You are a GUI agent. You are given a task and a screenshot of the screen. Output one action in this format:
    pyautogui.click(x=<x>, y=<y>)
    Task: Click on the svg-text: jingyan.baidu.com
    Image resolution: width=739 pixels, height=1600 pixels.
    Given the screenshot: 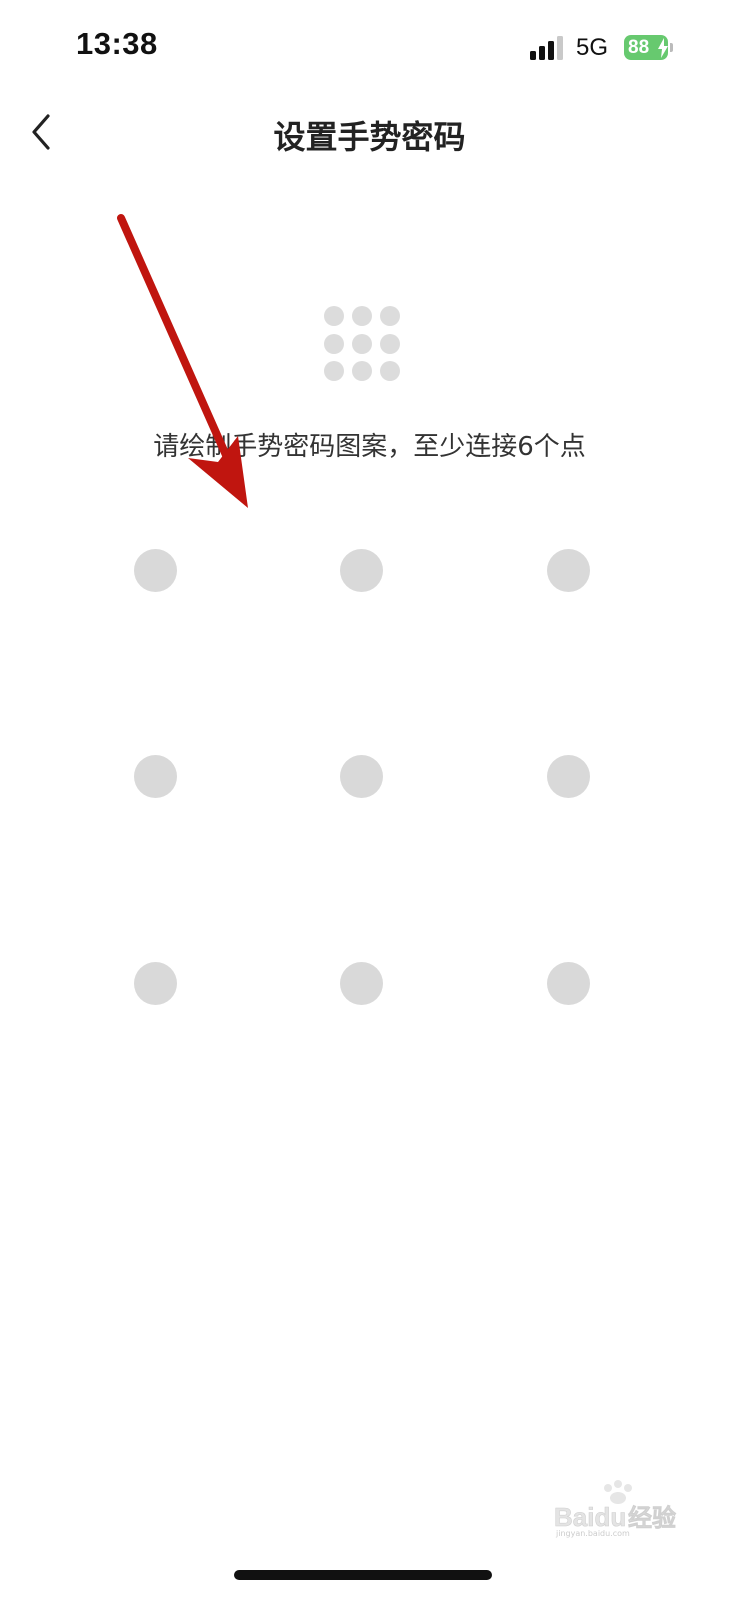 What is the action you would take?
    pyautogui.click(x=592, y=1533)
    